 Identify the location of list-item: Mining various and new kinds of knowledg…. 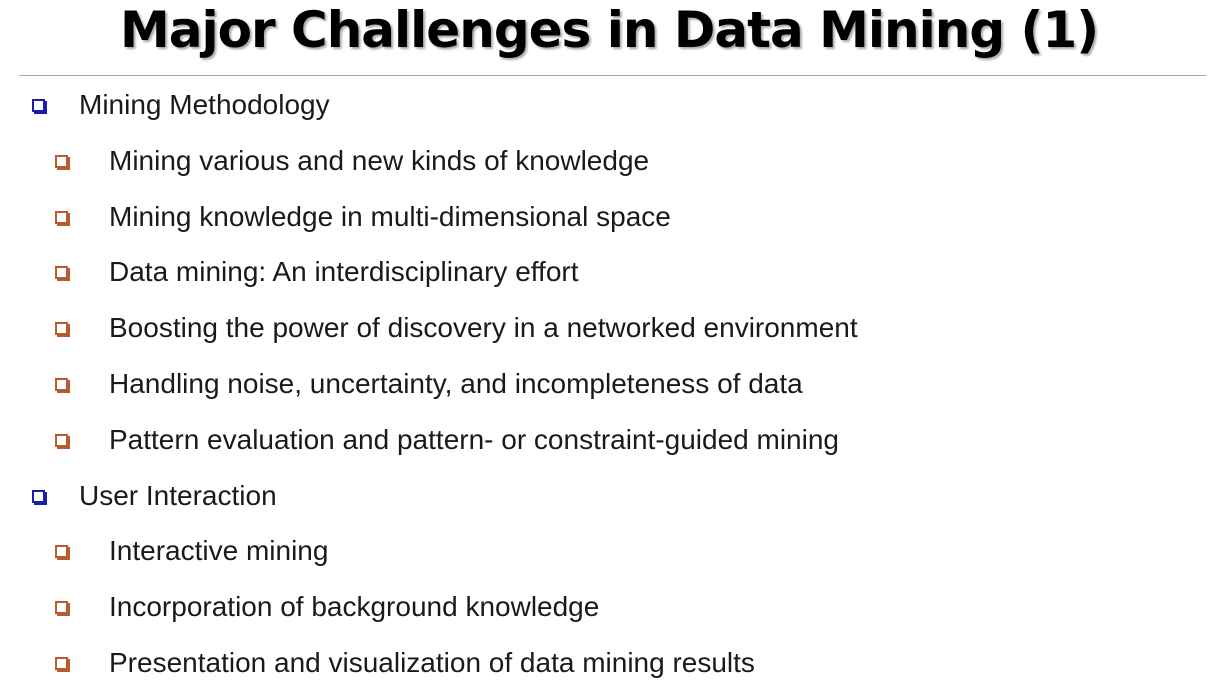
(609, 162).